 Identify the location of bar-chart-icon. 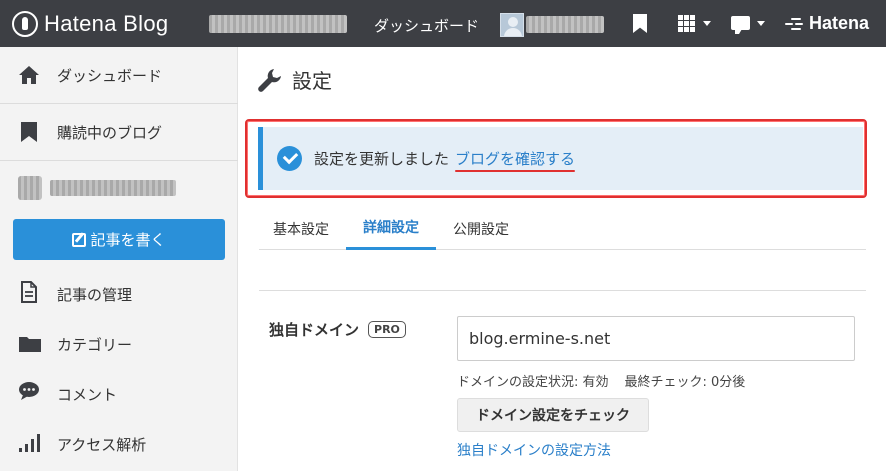
(29, 443).